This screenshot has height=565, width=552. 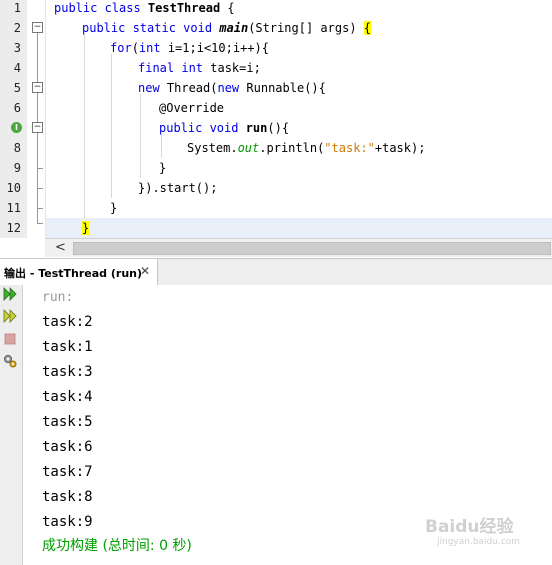 What do you see at coordinates (298, 228) in the screenshot?
I see `current-line-highlight` at bounding box center [298, 228].